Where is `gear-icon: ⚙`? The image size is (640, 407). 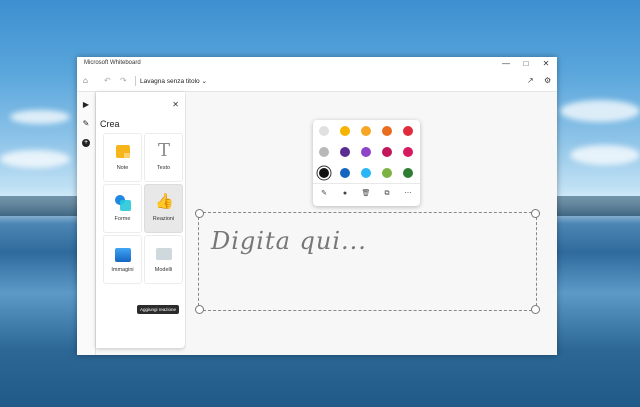
gear-icon: ⚙ is located at coordinates (547, 81).